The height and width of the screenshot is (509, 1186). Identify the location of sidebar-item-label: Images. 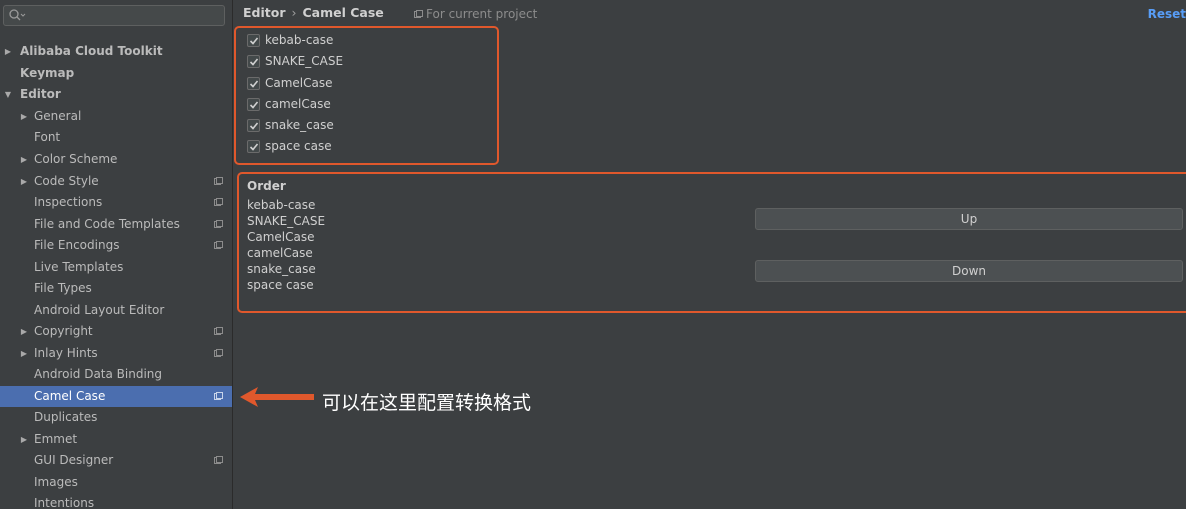
(56, 482).